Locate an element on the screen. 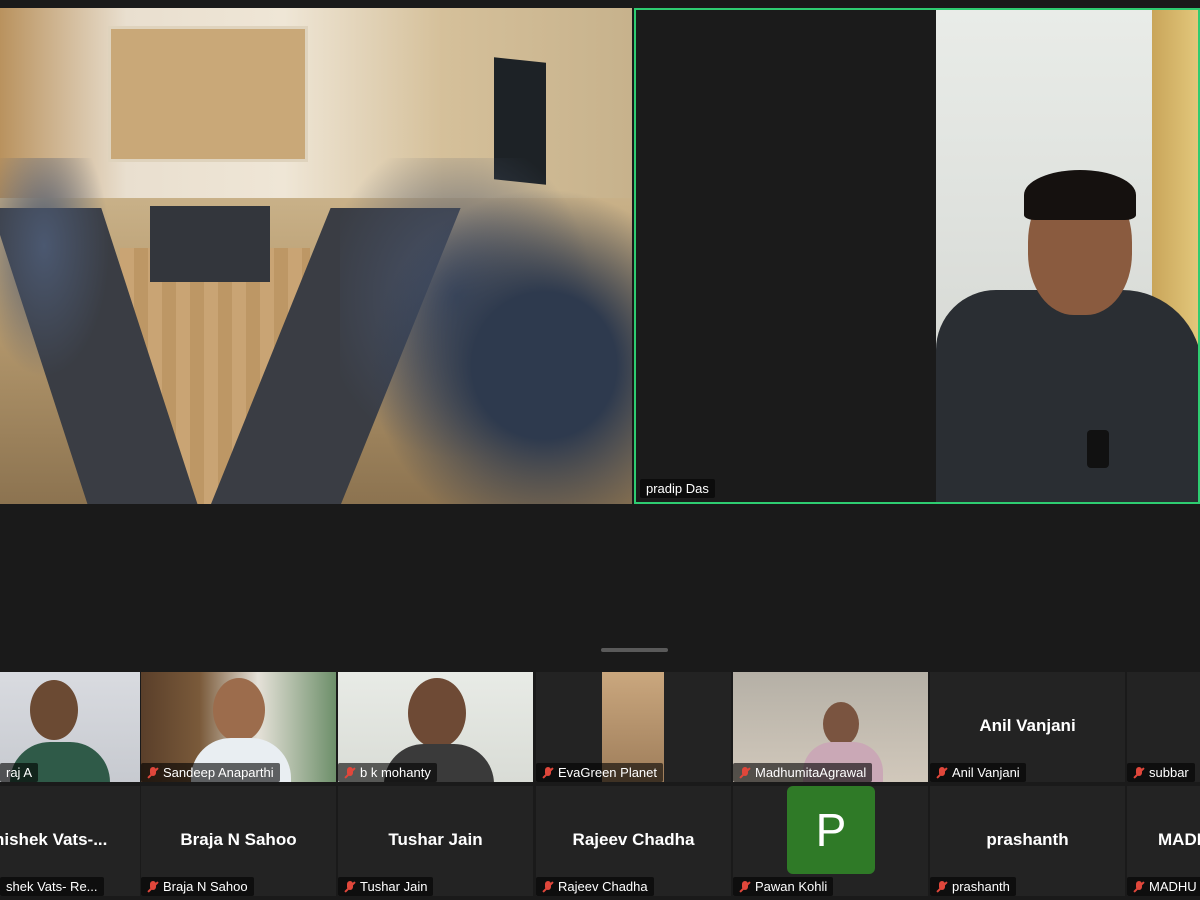 This screenshot has width=1200, height=900. participant-name-tag: subbar is located at coordinates (1161, 772).